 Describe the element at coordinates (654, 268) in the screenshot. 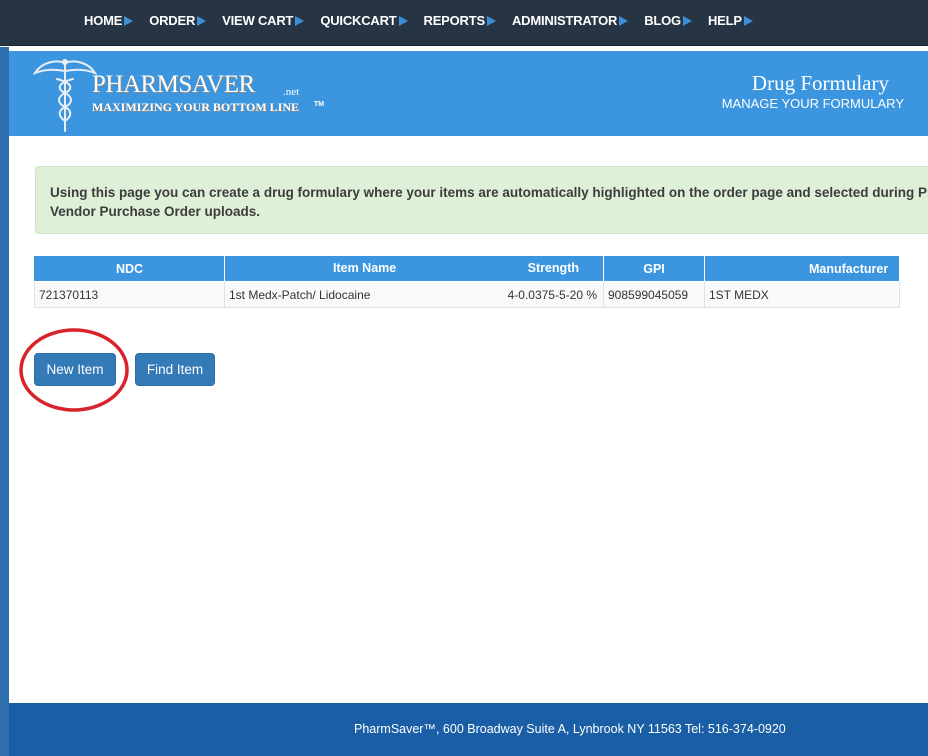

I see `column-header-gpi: GPI` at that location.